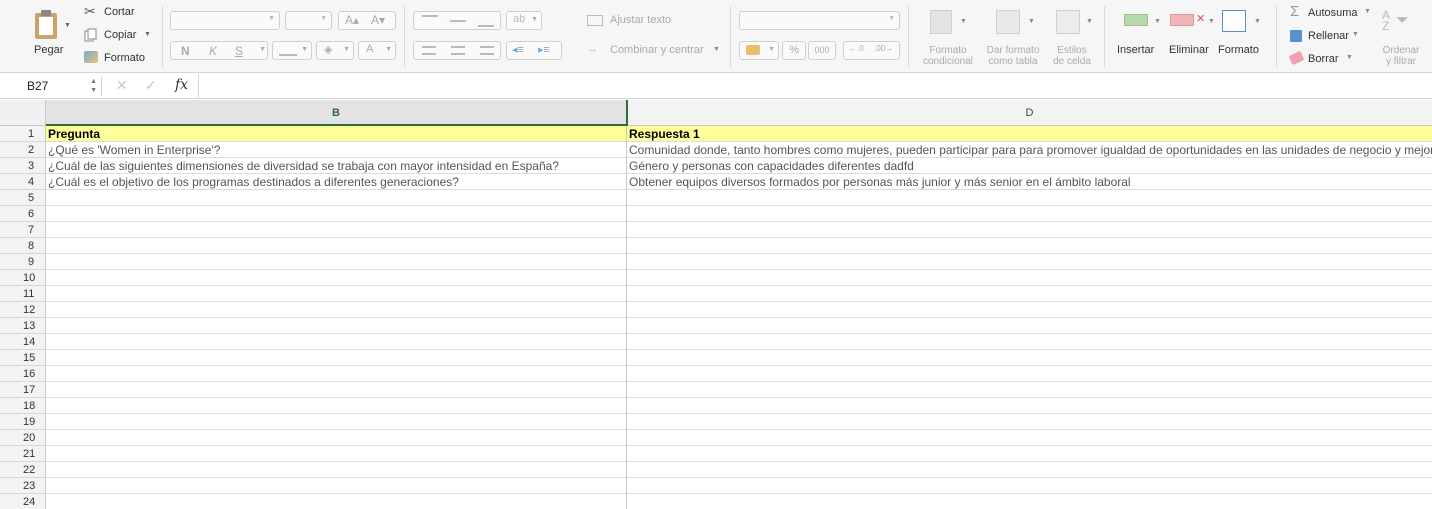 This screenshot has height=509, width=1432. What do you see at coordinates (1029, 134) in the screenshot?
I see `cell-d: Respuesta 1` at bounding box center [1029, 134].